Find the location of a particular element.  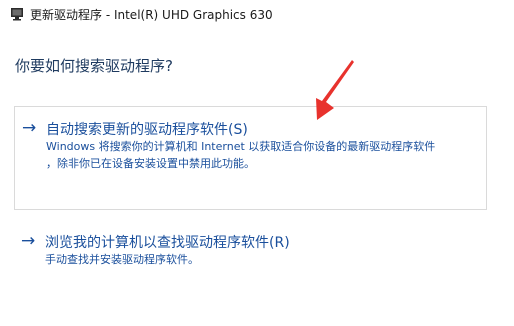

window-title: 更新驱动程序 - Intel(R) UHD Graphics 630 is located at coordinates (151, 15).